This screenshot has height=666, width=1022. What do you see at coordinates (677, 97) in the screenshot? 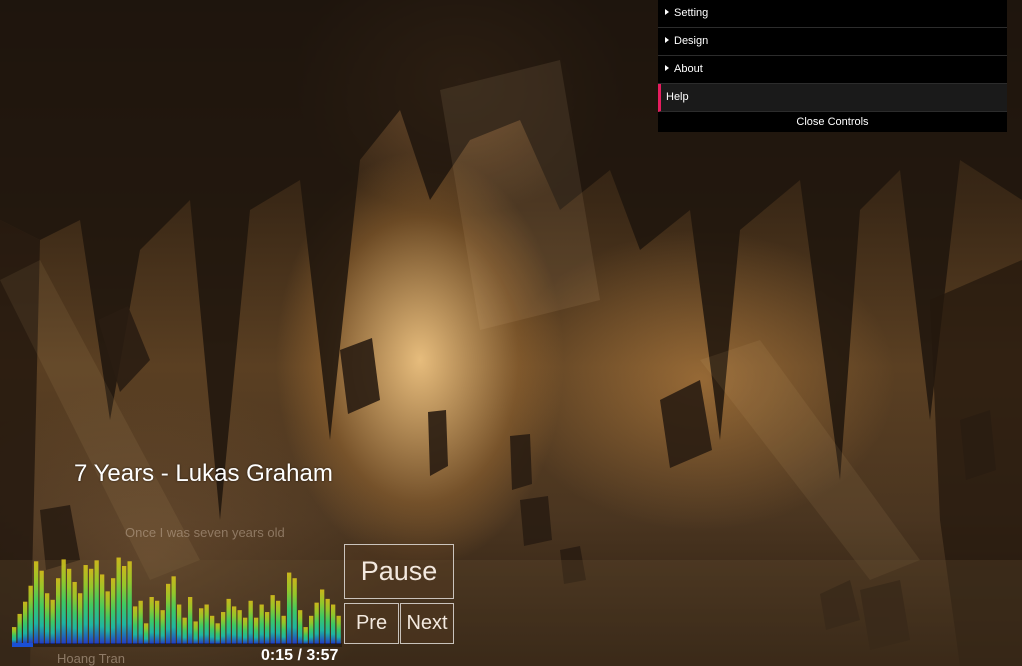
I see `menu-item-label: Help` at bounding box center [677, 97].